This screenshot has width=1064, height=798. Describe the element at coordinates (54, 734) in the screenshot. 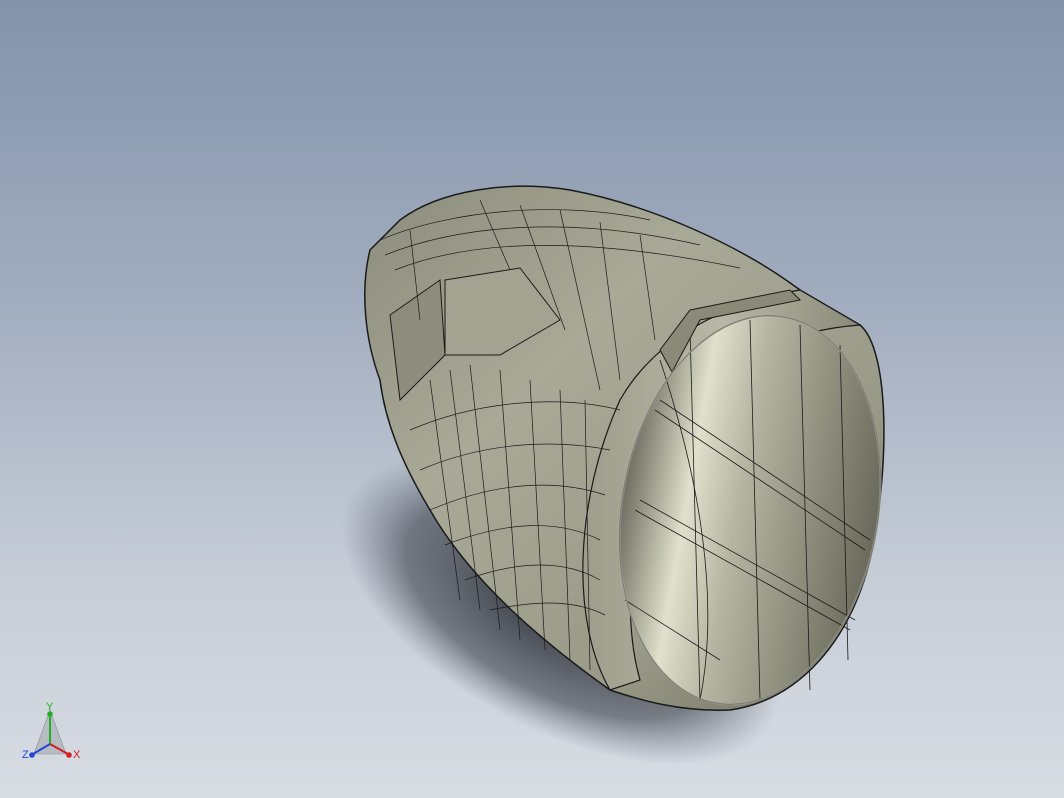

I see `view-orientation-triad: Y X Z` at that location.